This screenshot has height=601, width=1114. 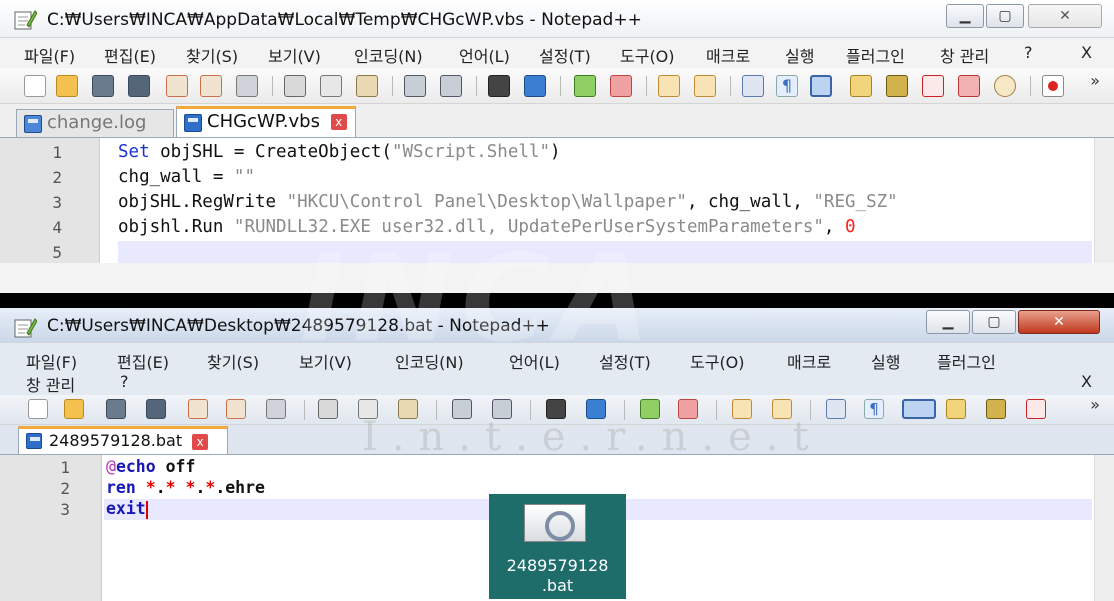 What do you see at coordinates (57, 152) in the screenshot?
I see `line-number: 1` at bounding box center [57, 152].